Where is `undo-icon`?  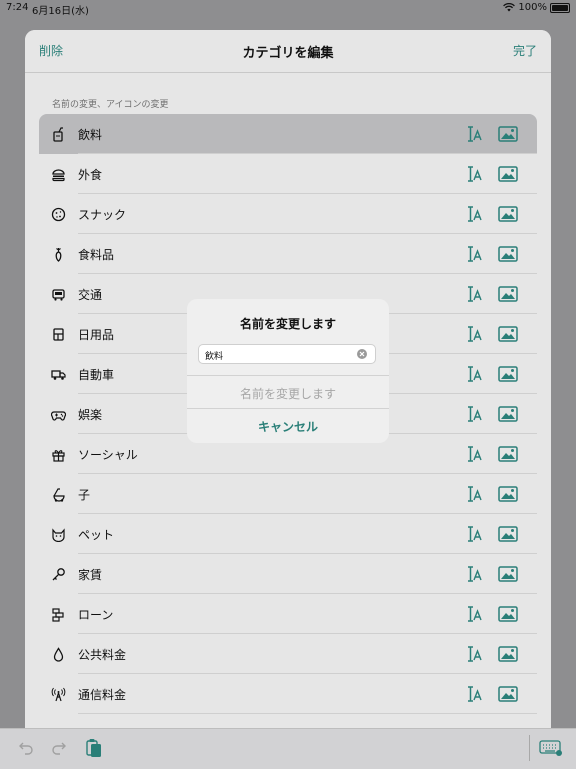
undo-icon is located at coordinates (26, 748).